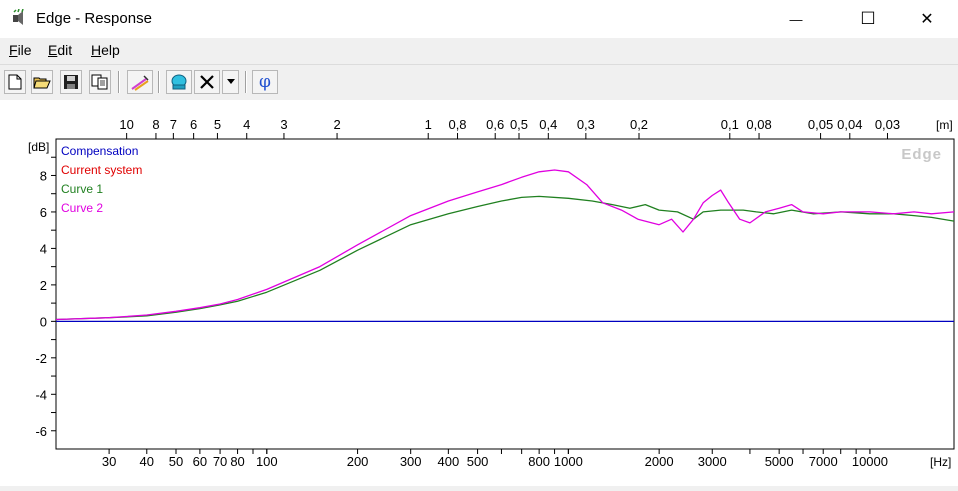 The height and width of the screenshot is (491, 958). Describe the element at coordinates (283, 124) in the screenshot. I see `top-tick-label: 3` at that location.